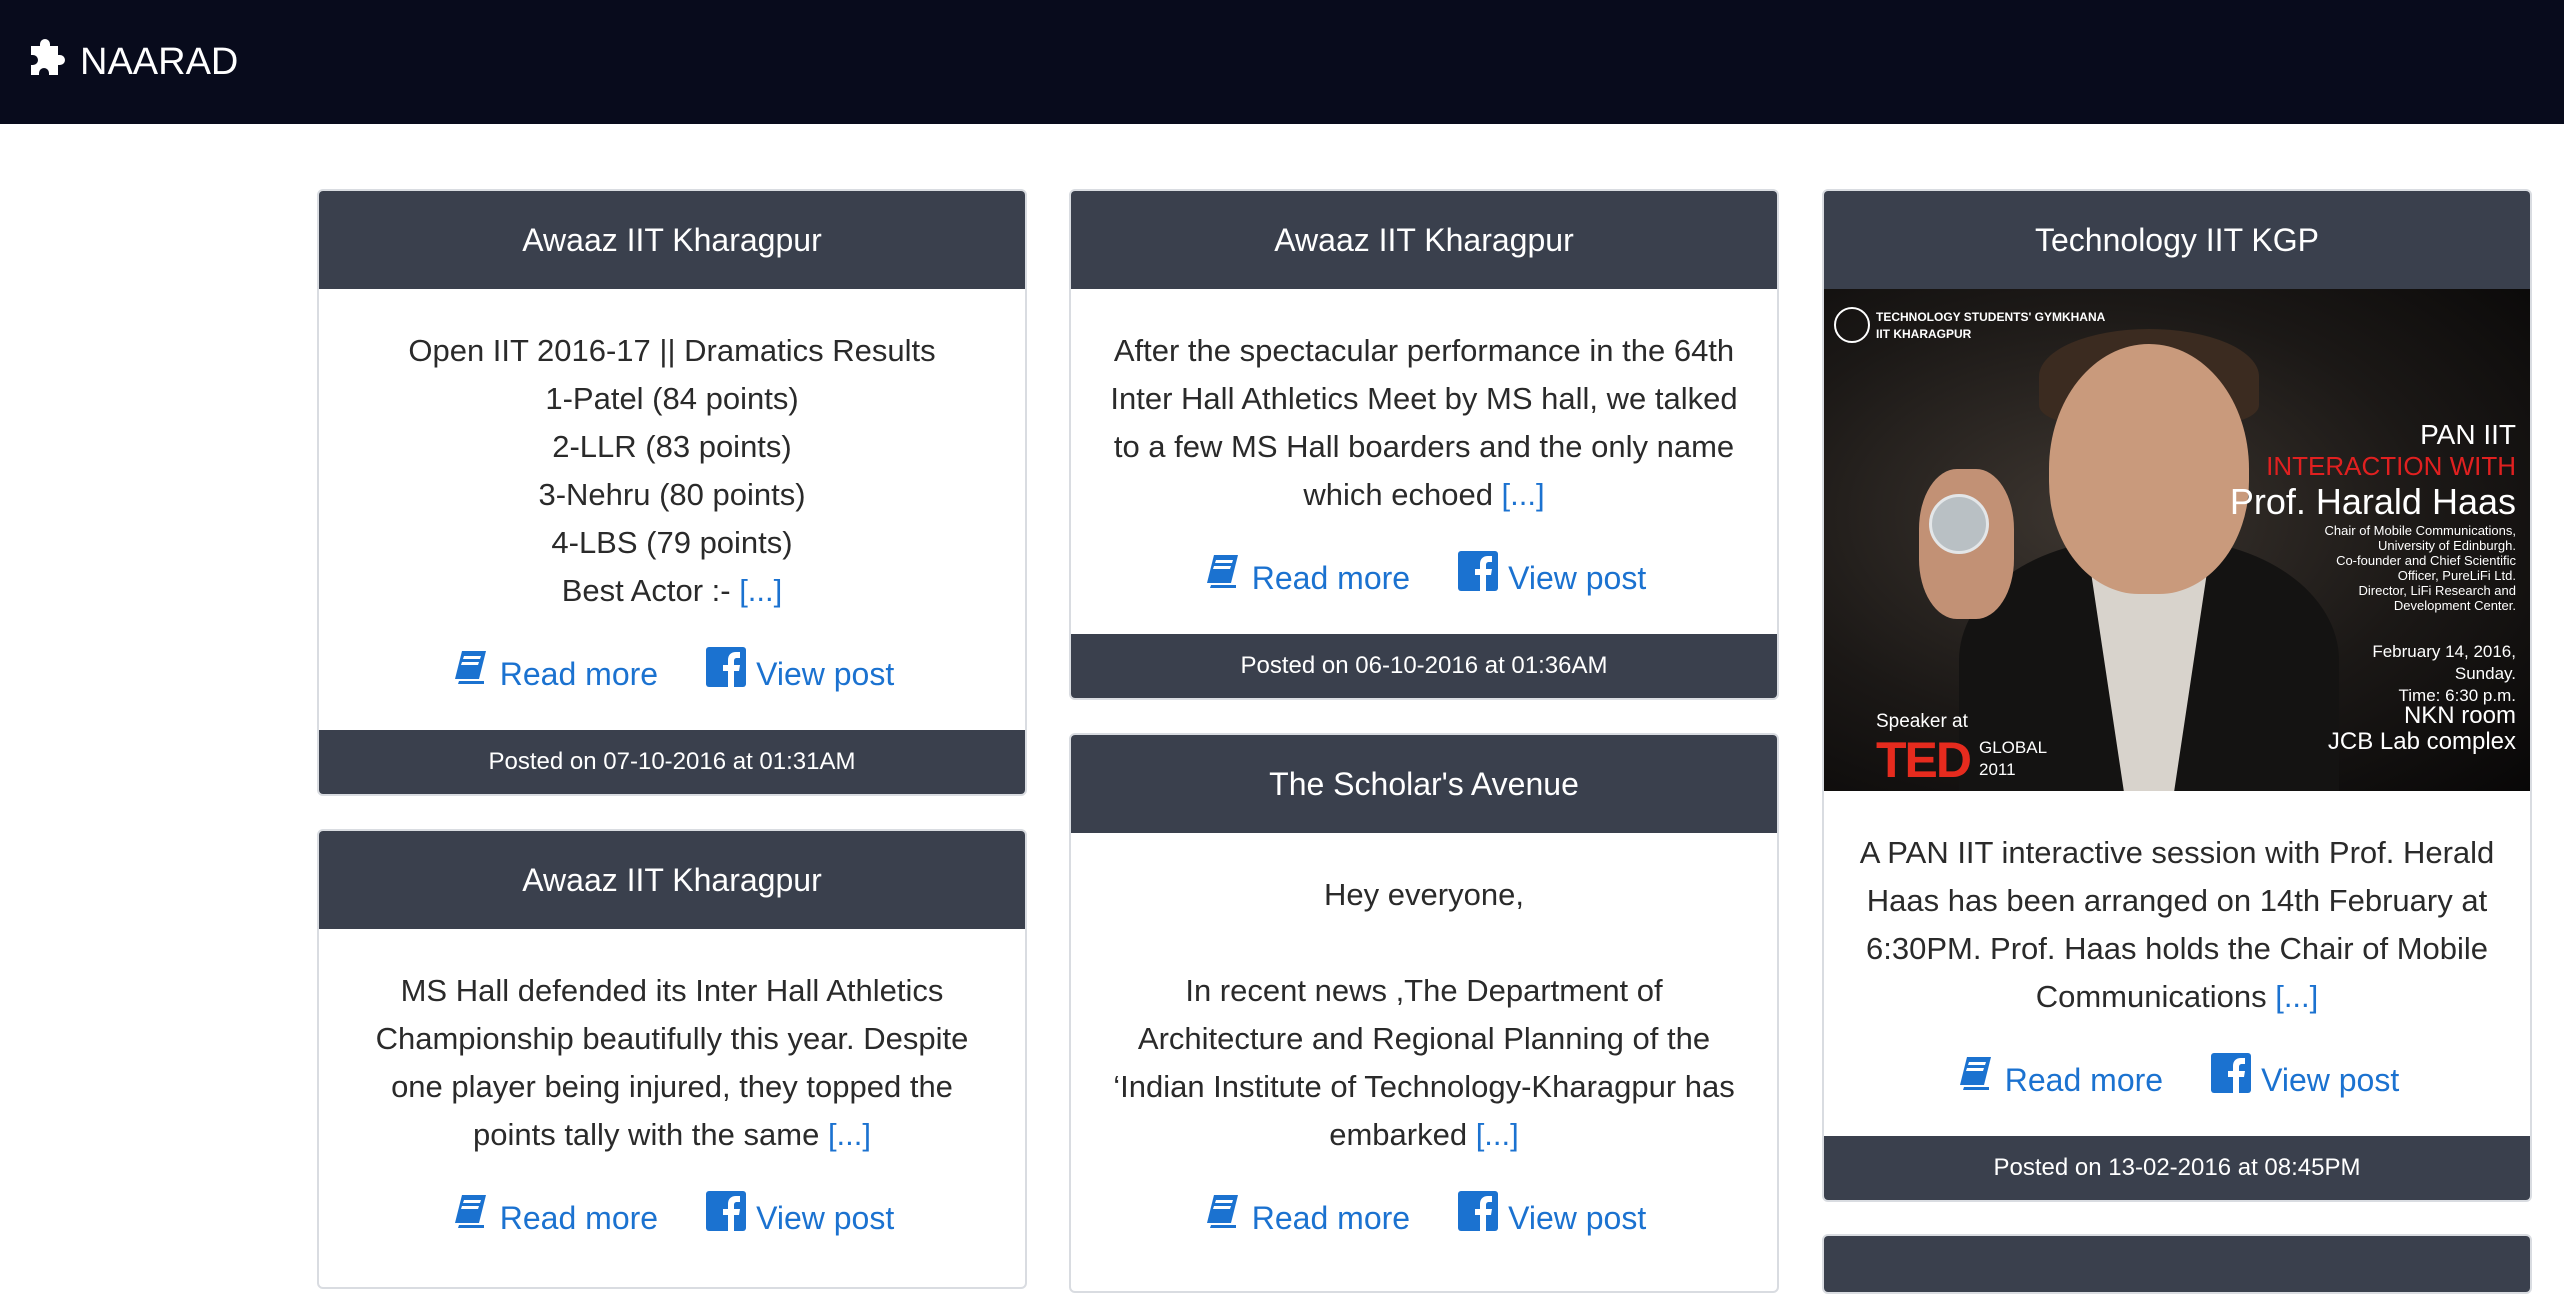  Describe the element at coordinates (2421, 728) in the screenshot. I see `poster-venue: NKN room JCB Lab complex` at that location.